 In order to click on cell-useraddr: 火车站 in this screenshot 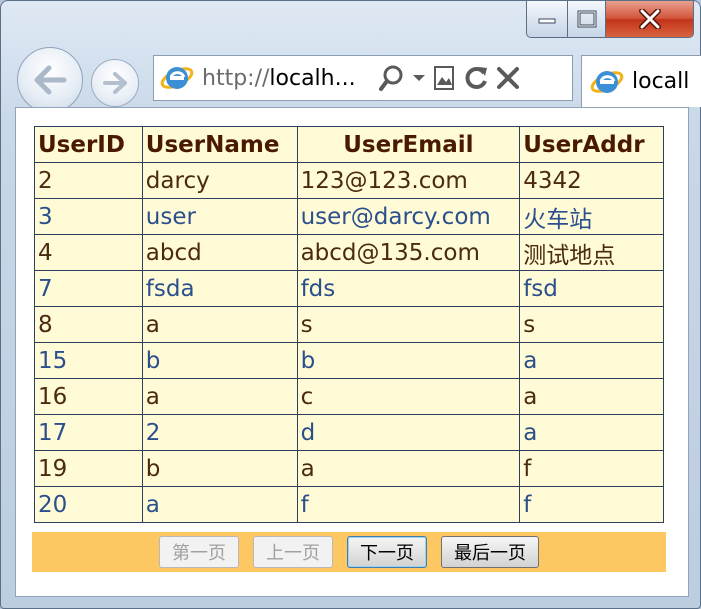, I will do `click(591, 216)`.